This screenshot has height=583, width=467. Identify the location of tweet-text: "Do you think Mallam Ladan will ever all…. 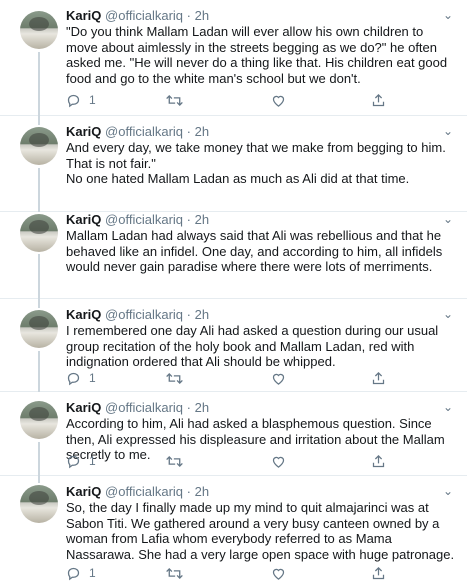
(260, 55).